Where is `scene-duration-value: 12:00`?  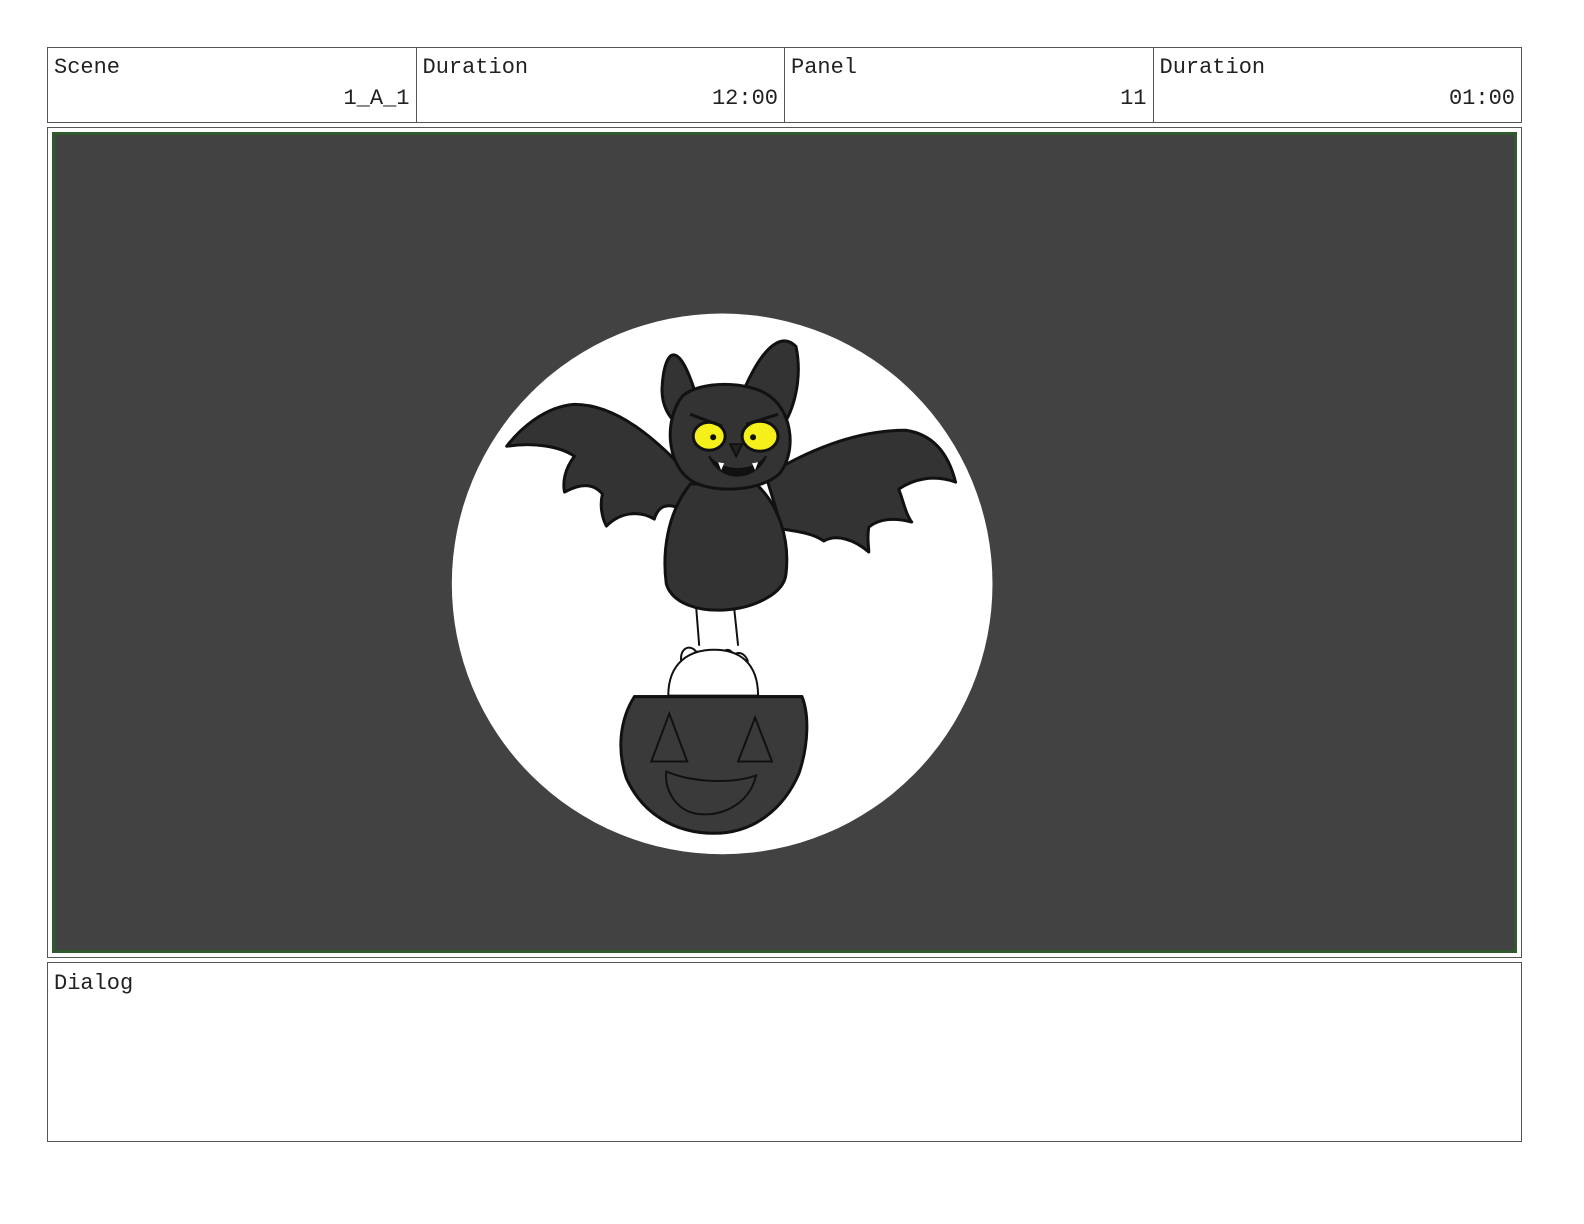 scene-duration-value: 12:00 is located at coordinates (744, 98).